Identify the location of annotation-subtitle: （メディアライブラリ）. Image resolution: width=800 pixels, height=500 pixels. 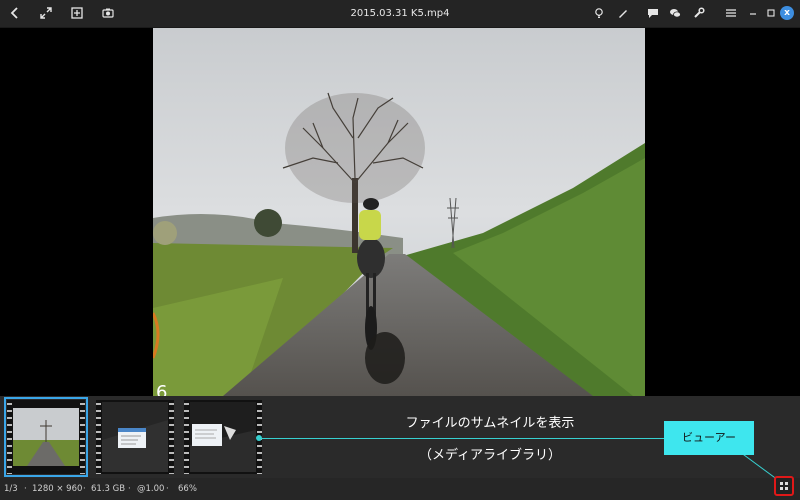
(490, 455).